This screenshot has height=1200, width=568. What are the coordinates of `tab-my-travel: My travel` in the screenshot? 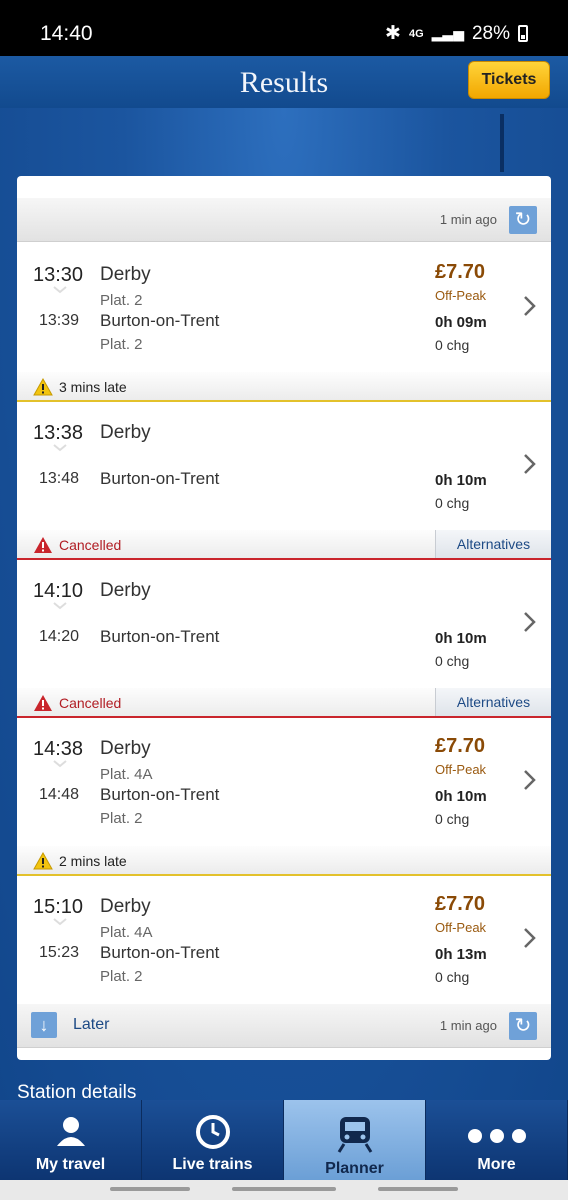 It's located at (71, 1140).